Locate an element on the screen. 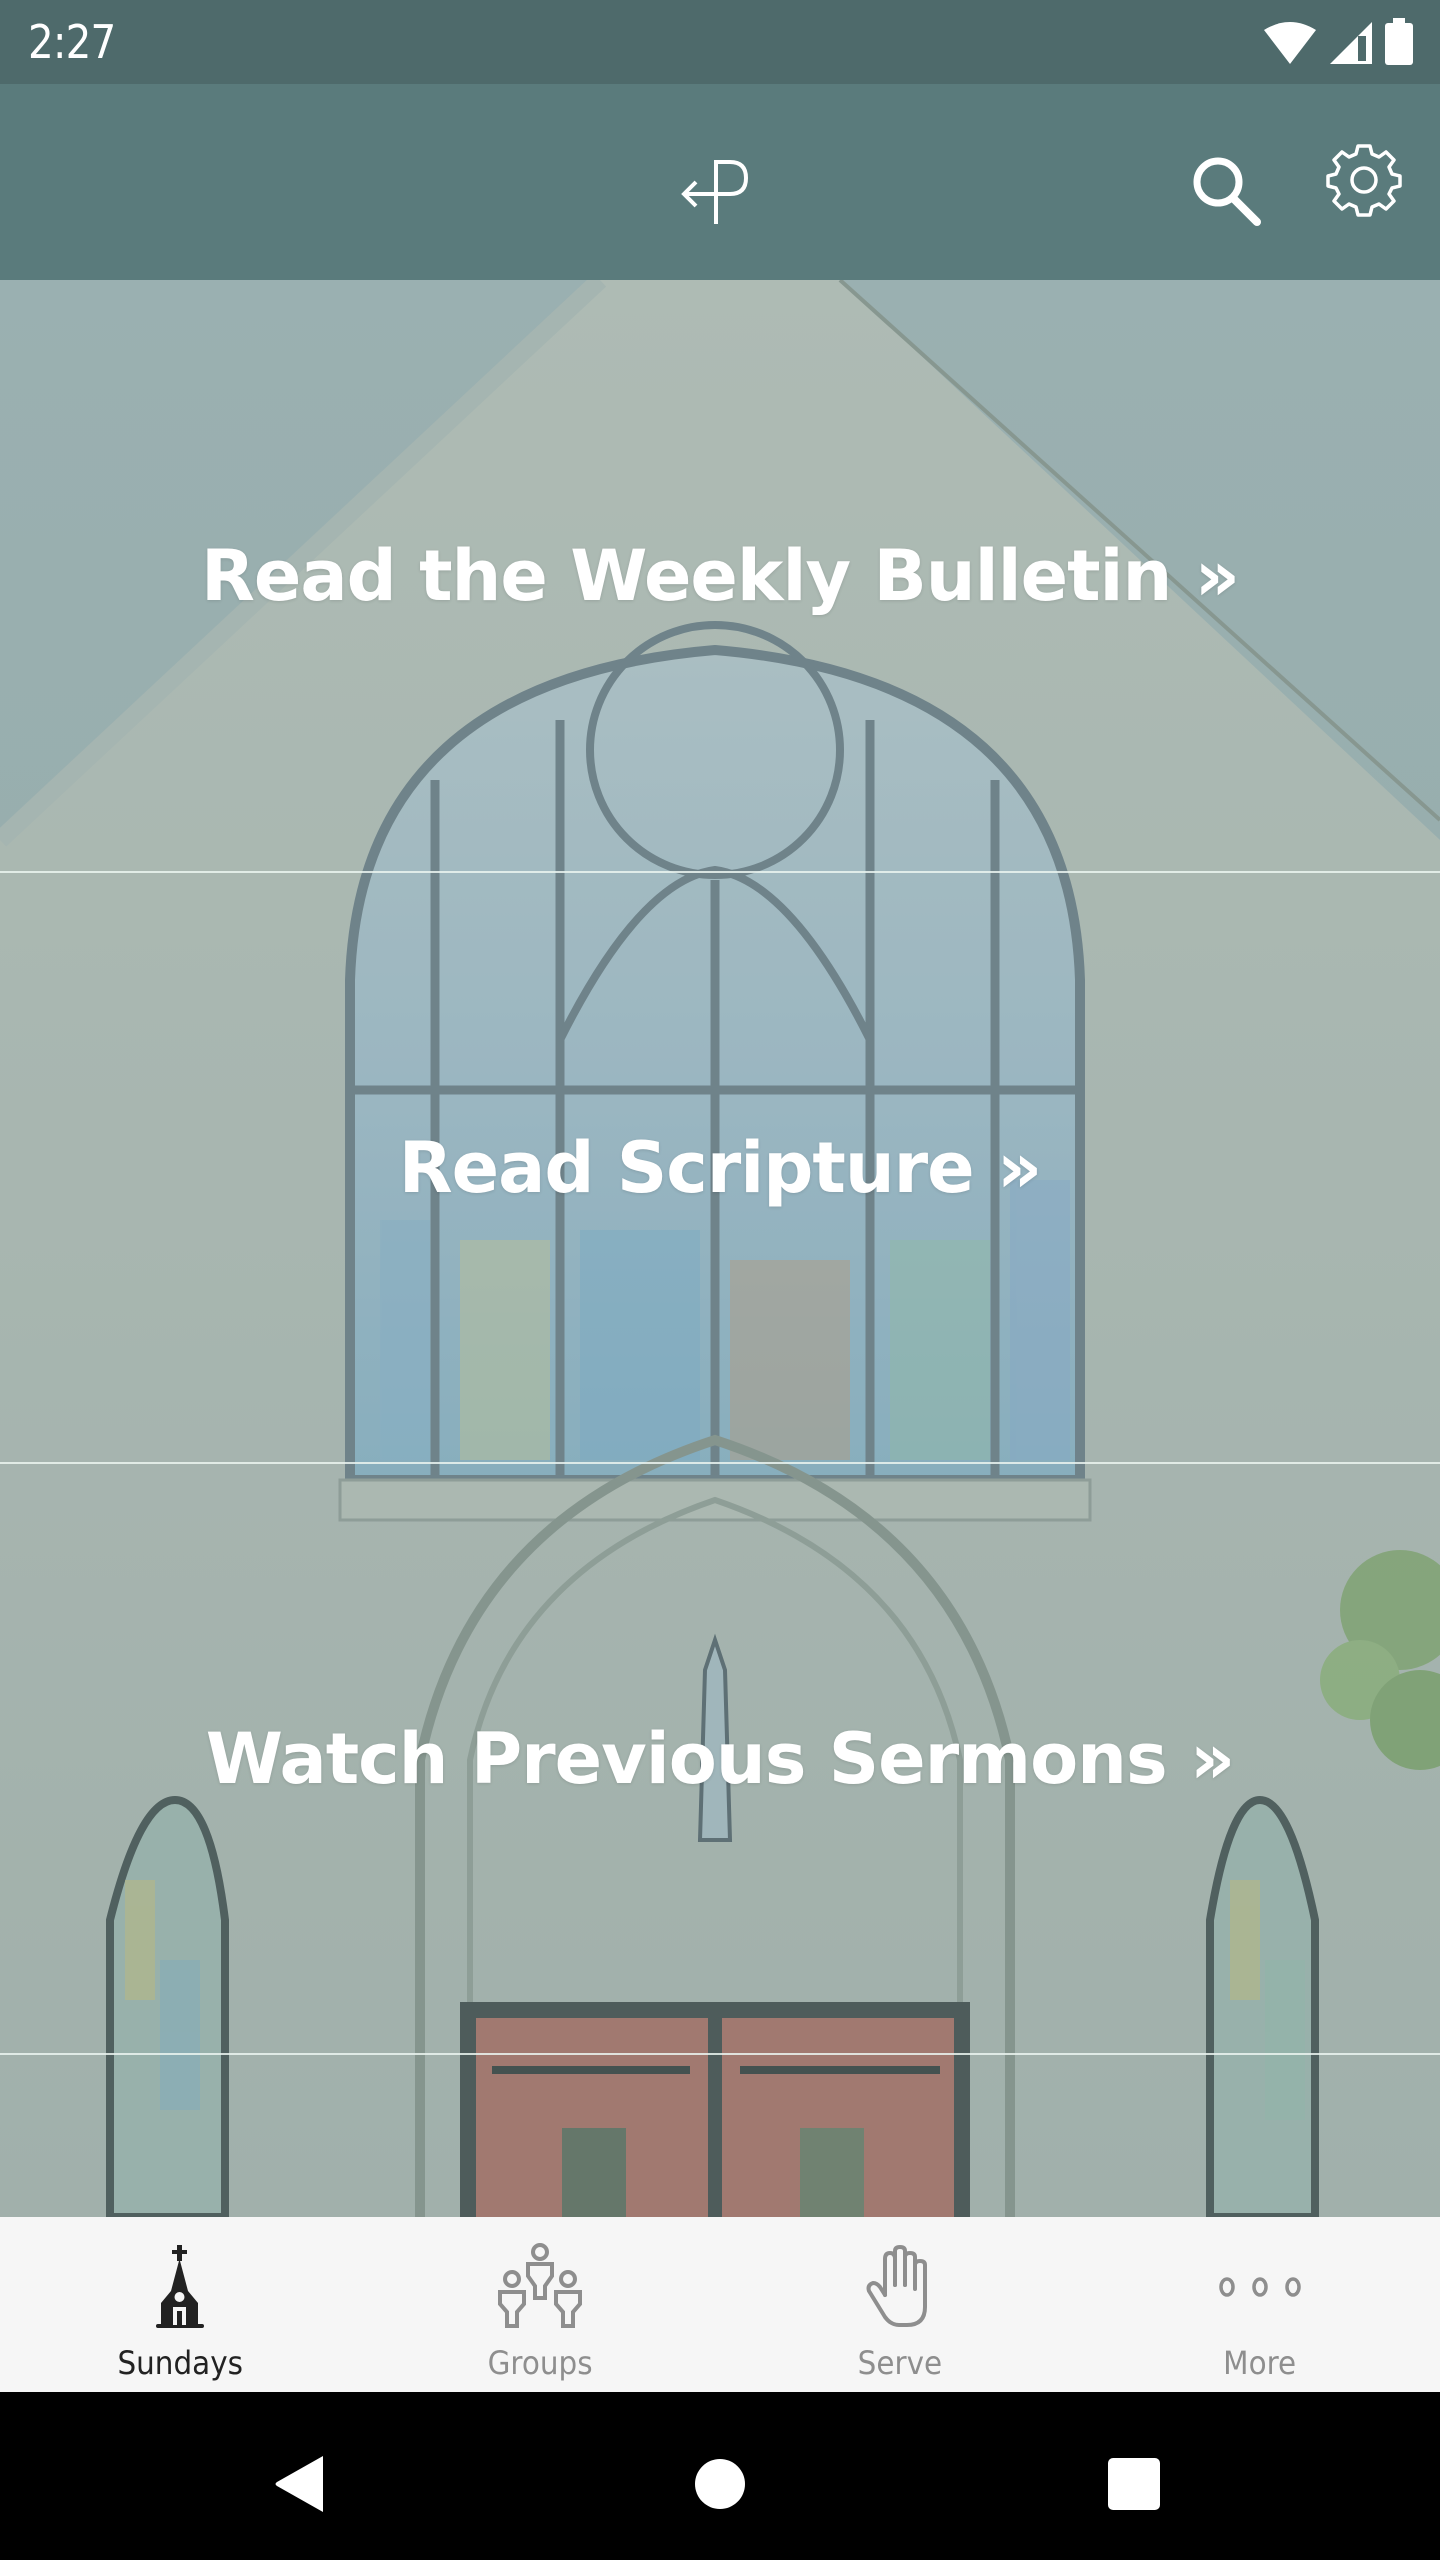 The height and width of the screenshot is (2560, 1440). settings-button is located at coordinates (1364, 180).